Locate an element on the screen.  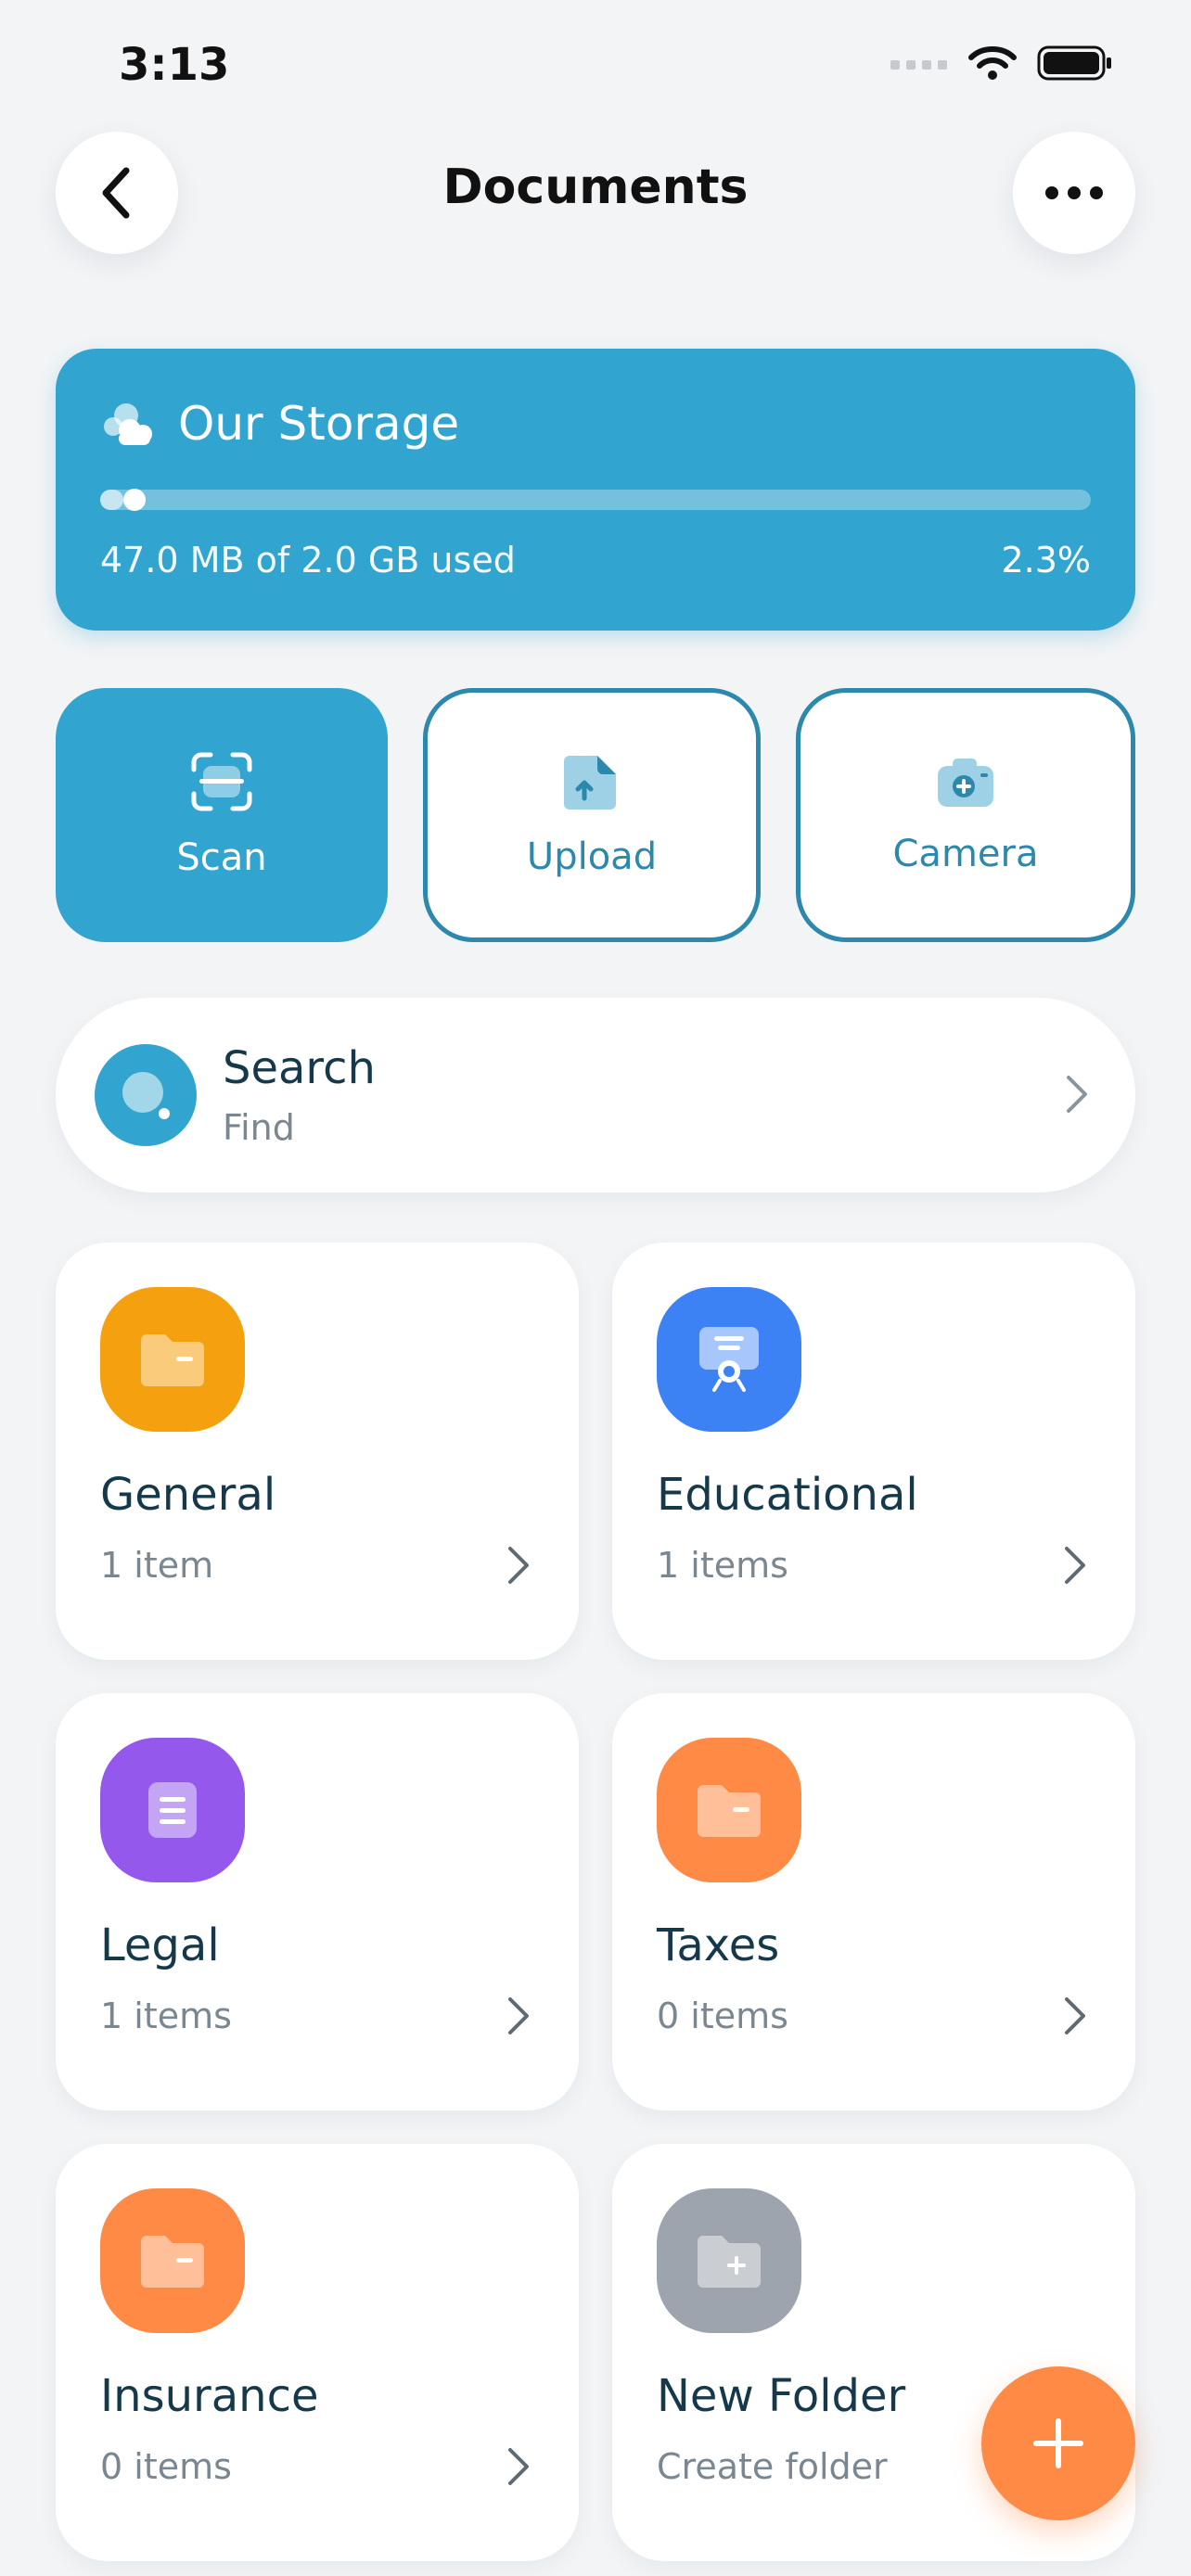
storage-title: Our Storage is located at coordinates (319, 424).